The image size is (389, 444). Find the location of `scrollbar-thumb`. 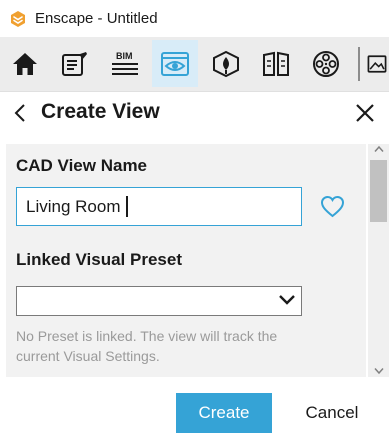

scrollbar-thumb is located at coordinates (378, 191).